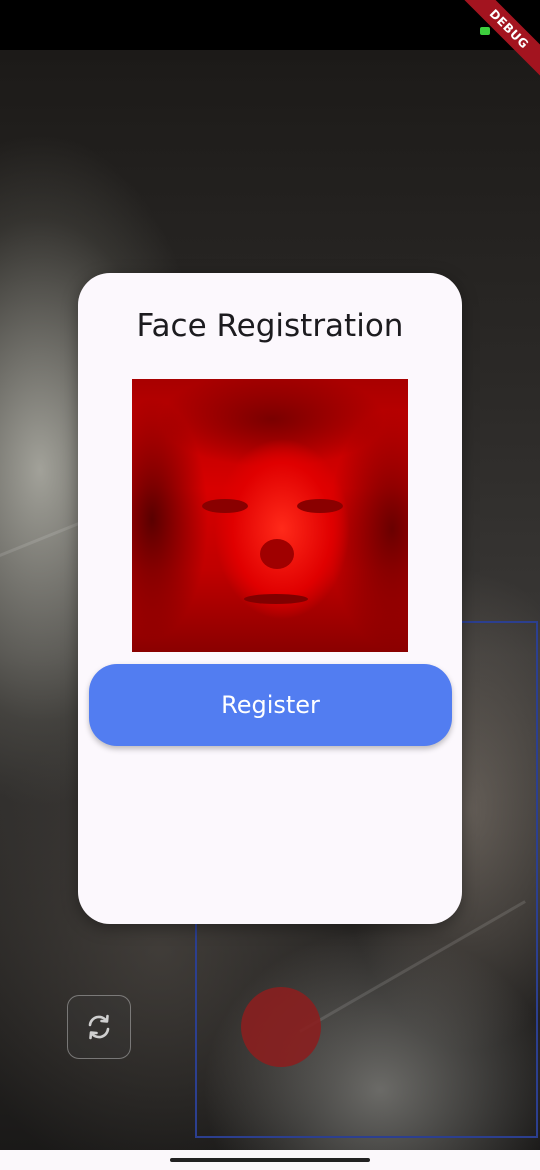 Image resolution: width=540 pixels, height=1170 pixels. What do you see at coordinates (497, 41) in the screenshot?
I see `debug-label: DEBUG` at bounding box center [497, 41].